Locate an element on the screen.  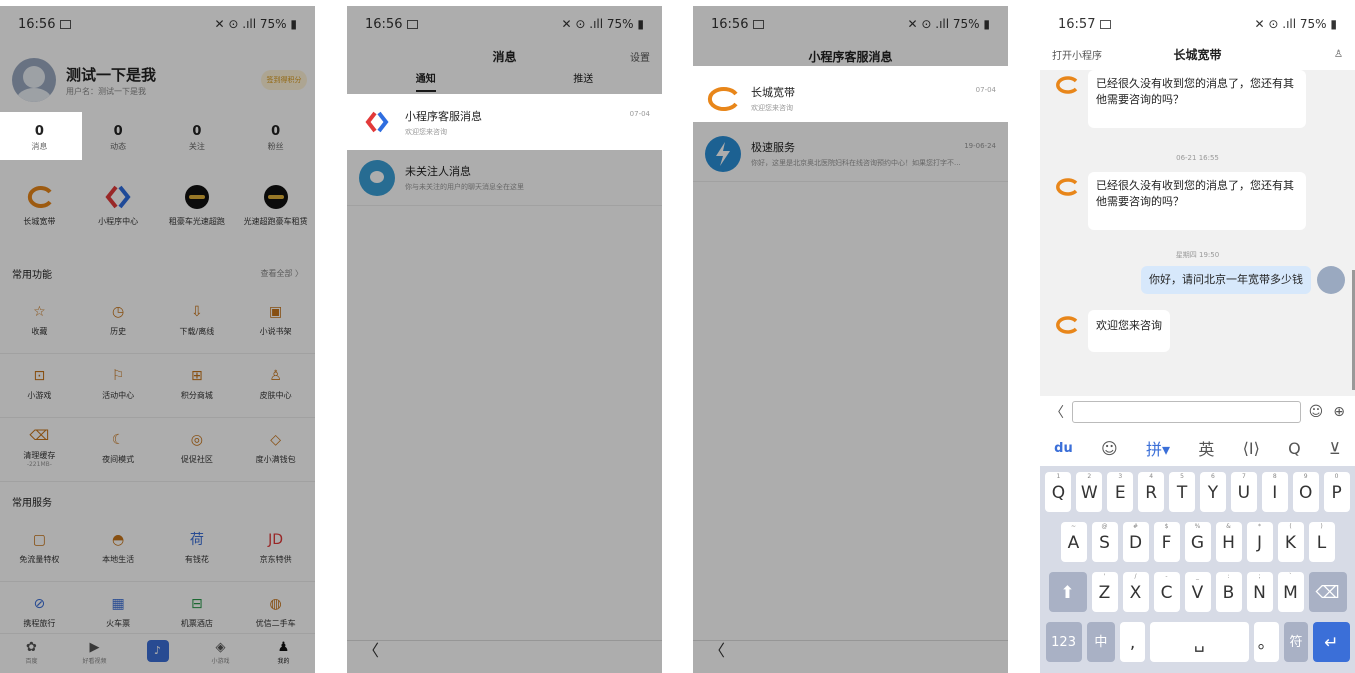
avatar is located at coordinates (34, 80).